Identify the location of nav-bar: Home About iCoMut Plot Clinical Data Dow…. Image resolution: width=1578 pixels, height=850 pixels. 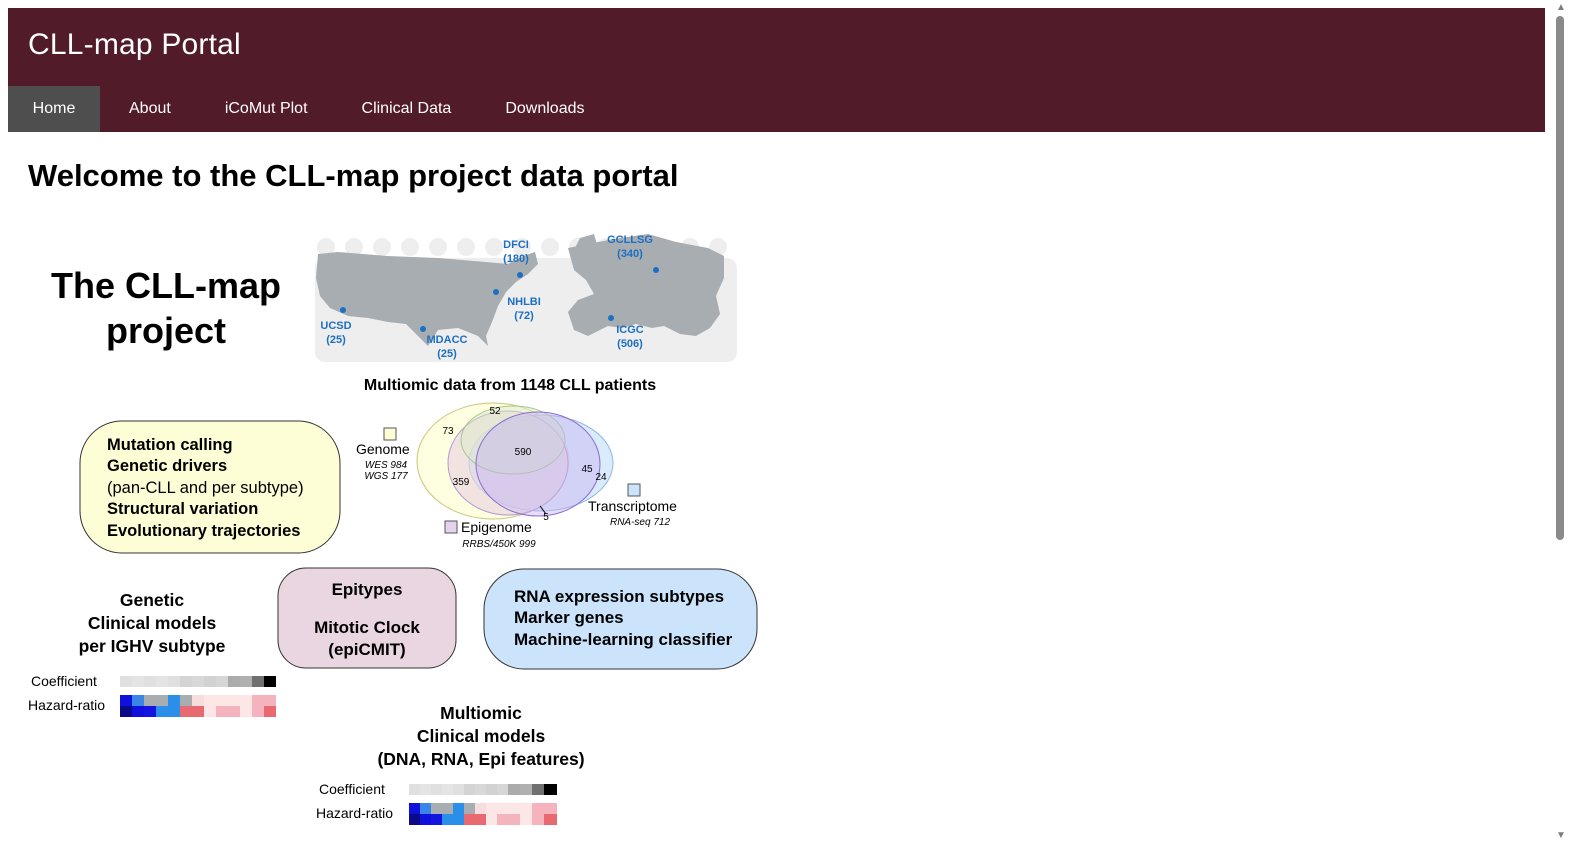
(296, 109).